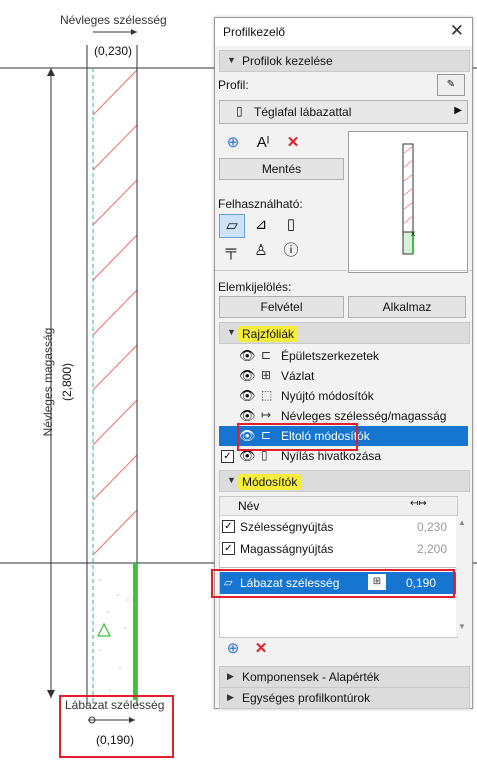 The image size is (477, 769). Describe the element at coordinates (267, 395) in the screenshot. I see `stretch-layer-icon: ⬚` at that location.